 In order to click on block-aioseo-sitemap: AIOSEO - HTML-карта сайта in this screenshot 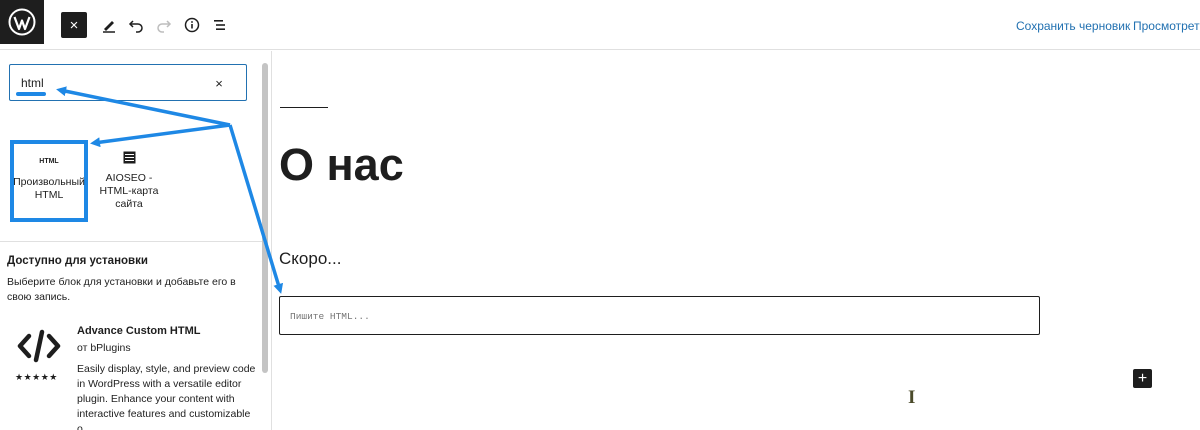, I will do `click(129, 181)`.